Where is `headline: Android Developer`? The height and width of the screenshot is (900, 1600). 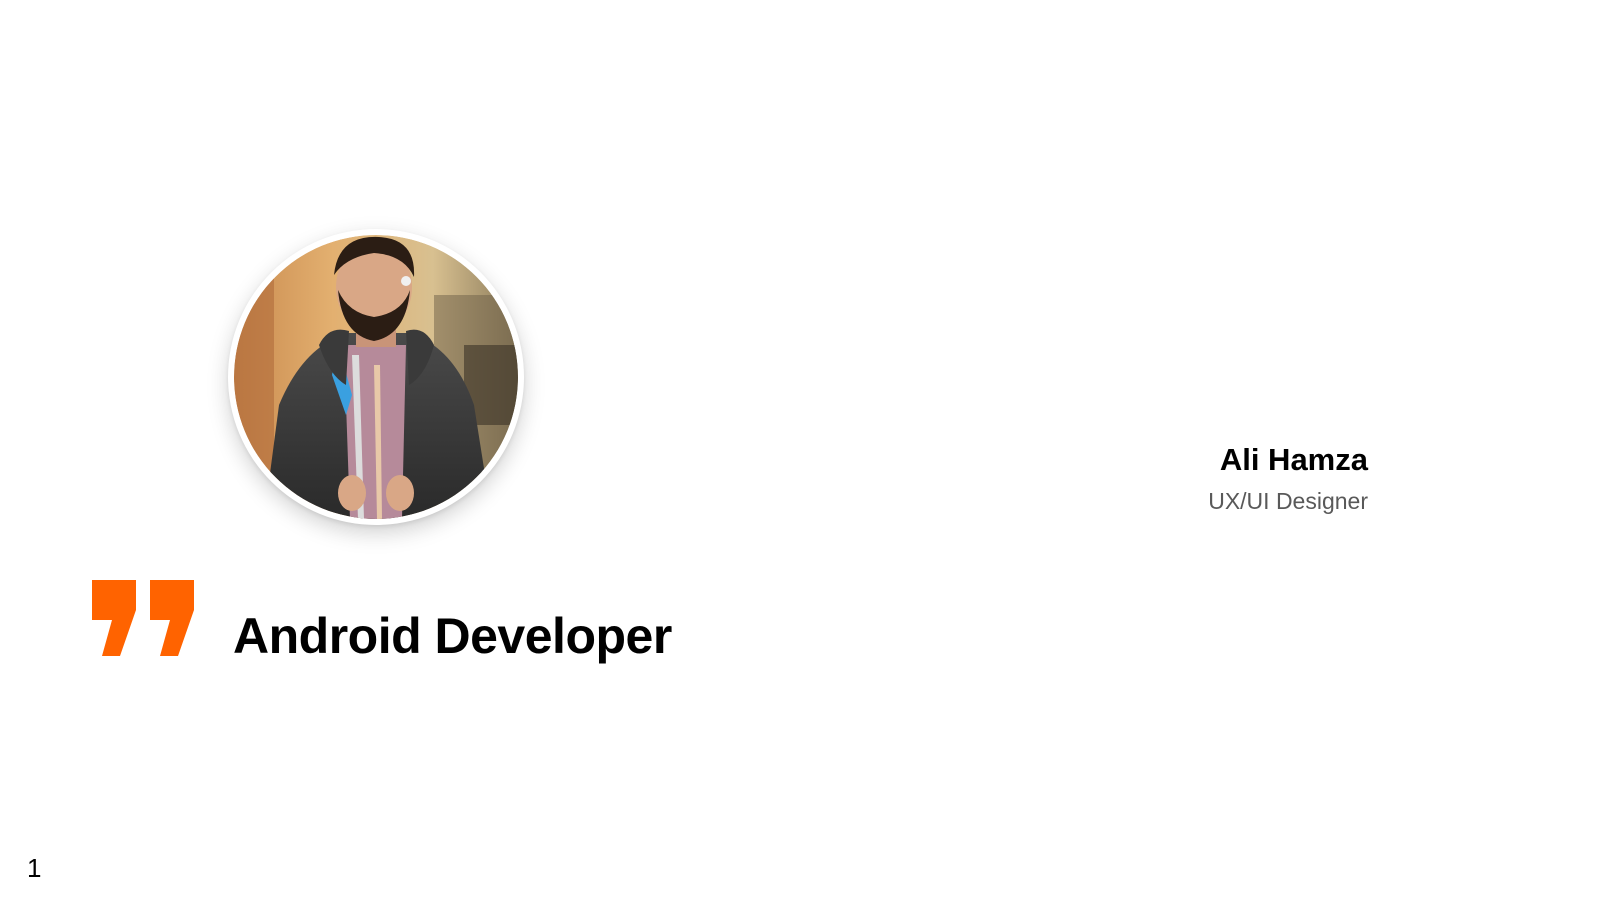 headline: Android Developer is located at coordinates (452, 636).